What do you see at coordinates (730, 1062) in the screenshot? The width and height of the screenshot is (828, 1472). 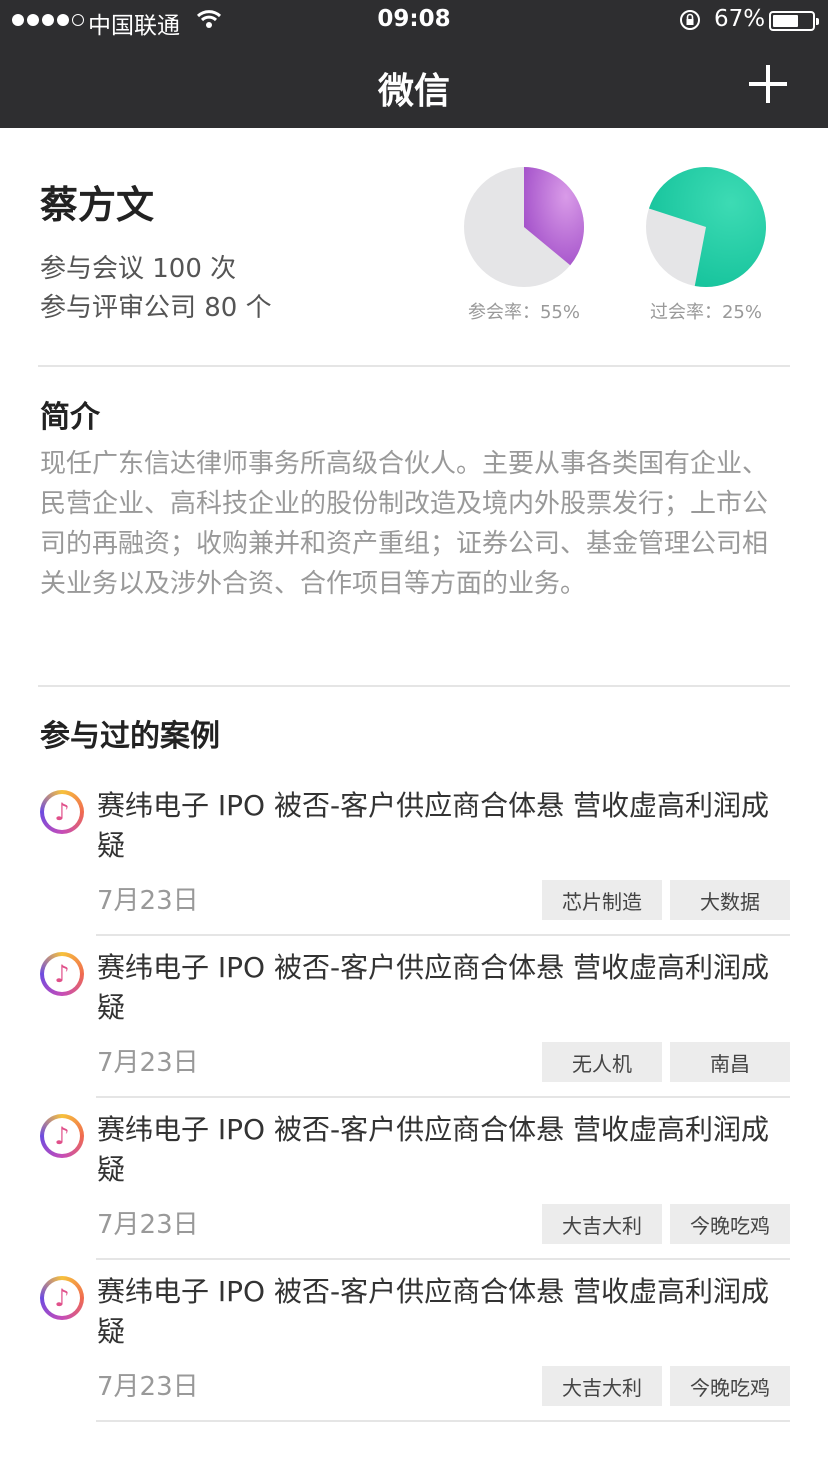 I see `tag: 南昌` at bounding box center [730, 1062].